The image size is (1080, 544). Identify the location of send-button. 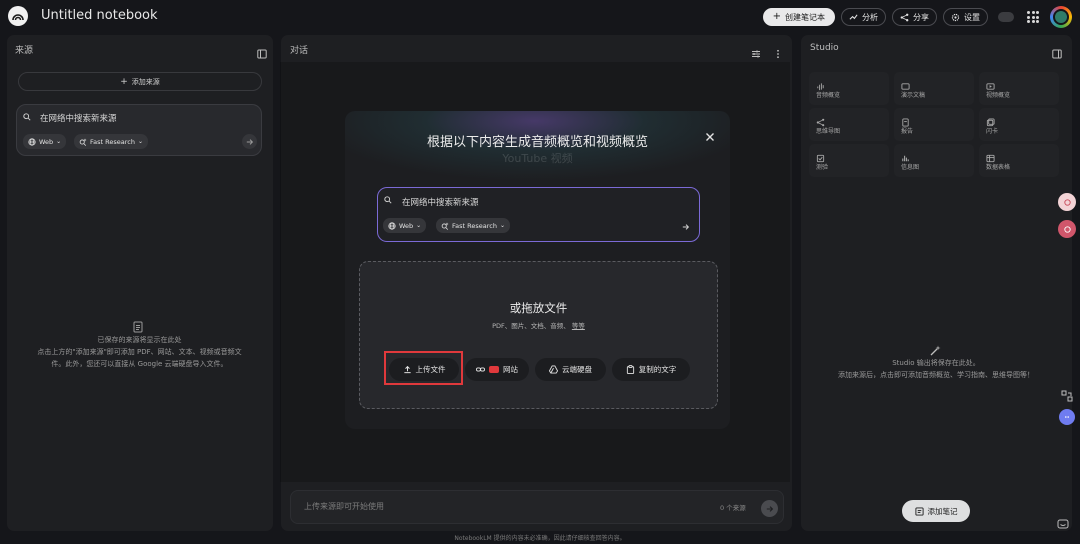
(769, 508).